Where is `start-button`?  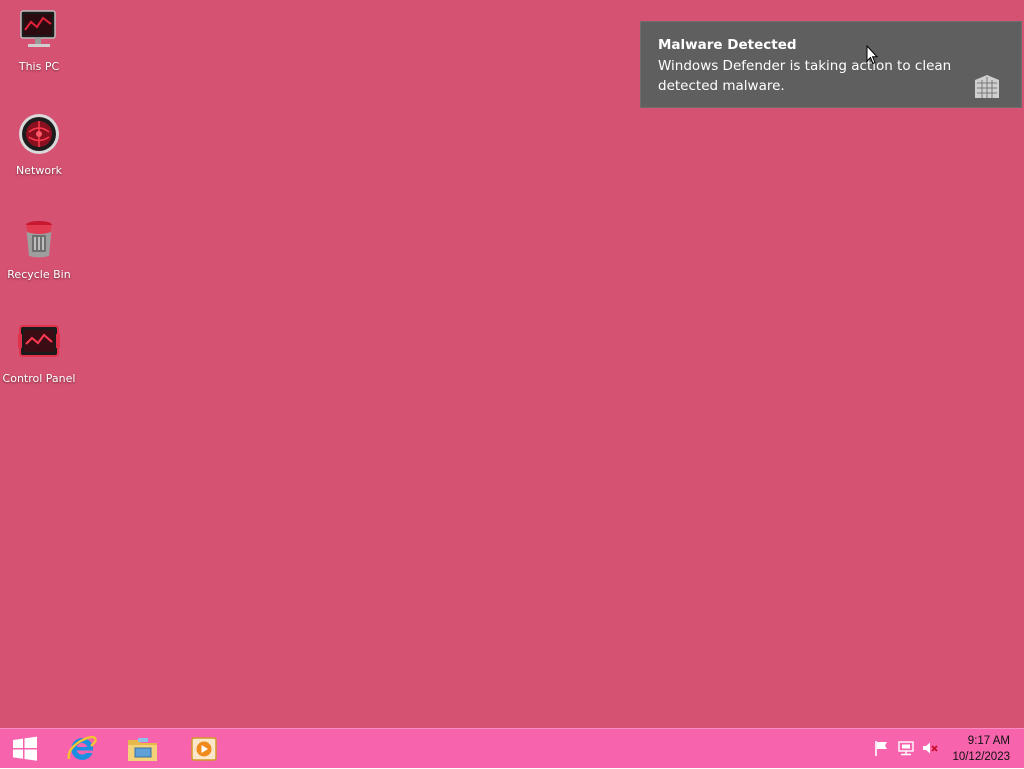 start-button is located at coordinates (25, 749).